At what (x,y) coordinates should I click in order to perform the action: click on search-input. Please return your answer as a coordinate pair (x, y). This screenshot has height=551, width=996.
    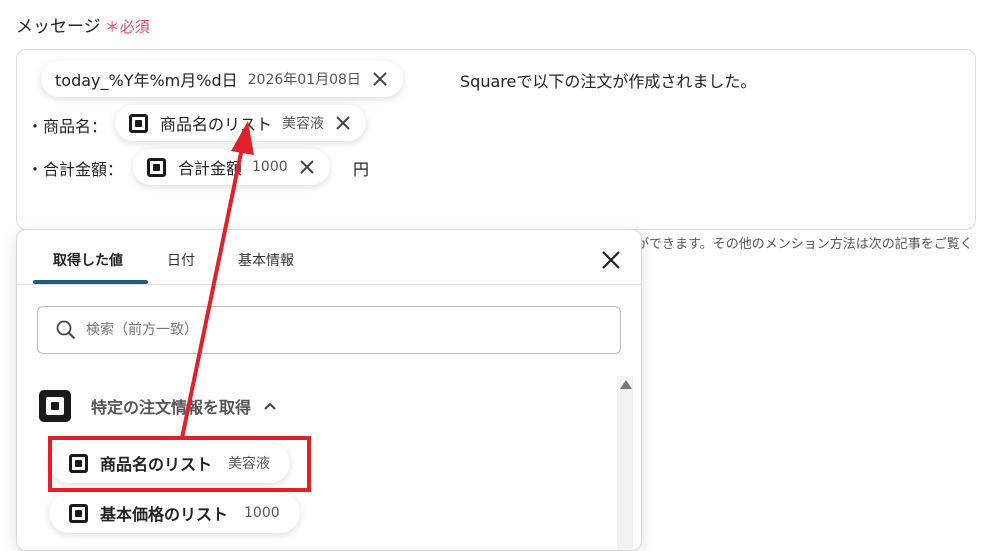
    Looking at the image, I should click on (326, 330).